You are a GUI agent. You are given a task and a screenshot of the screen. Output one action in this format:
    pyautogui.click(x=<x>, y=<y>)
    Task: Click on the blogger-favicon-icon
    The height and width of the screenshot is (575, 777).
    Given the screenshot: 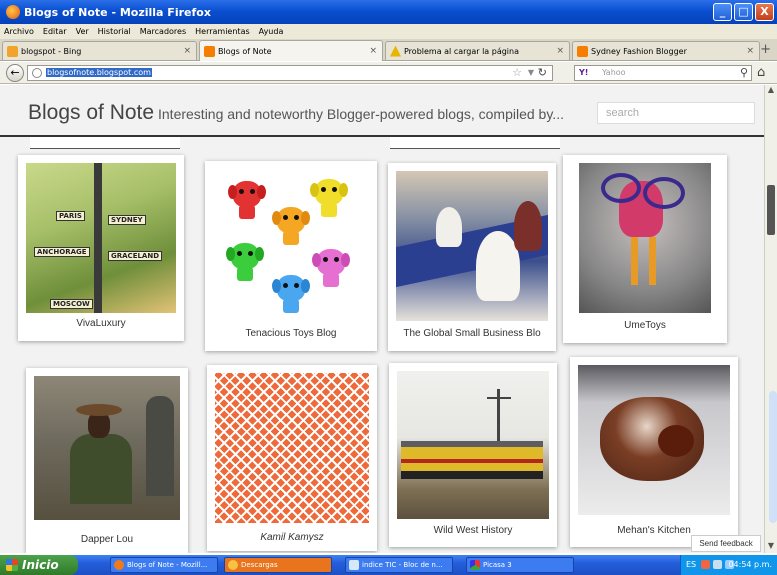 What is the action you would take?
    pyautogui.click(x=582, y=51)
    